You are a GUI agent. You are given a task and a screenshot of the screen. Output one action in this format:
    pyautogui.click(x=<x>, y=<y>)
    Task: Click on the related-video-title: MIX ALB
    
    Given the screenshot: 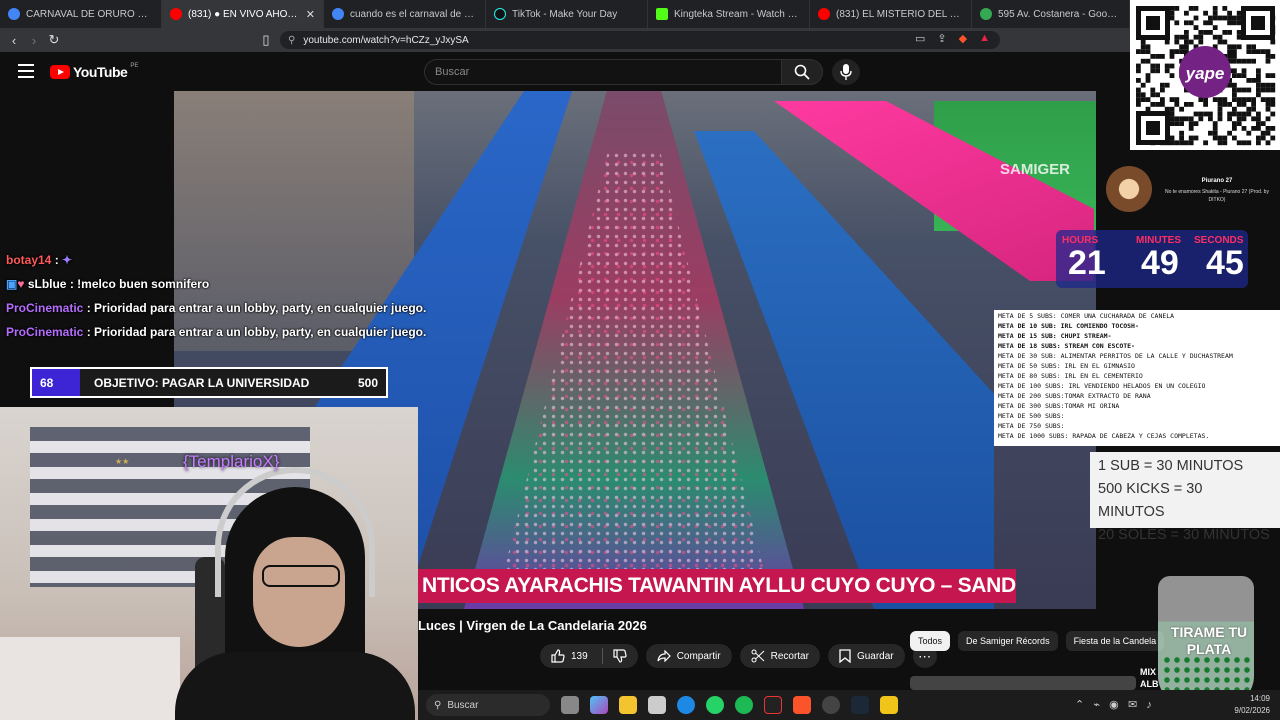 What is the action you would take?
    pyautogui.click(x=1149, y=678)
    